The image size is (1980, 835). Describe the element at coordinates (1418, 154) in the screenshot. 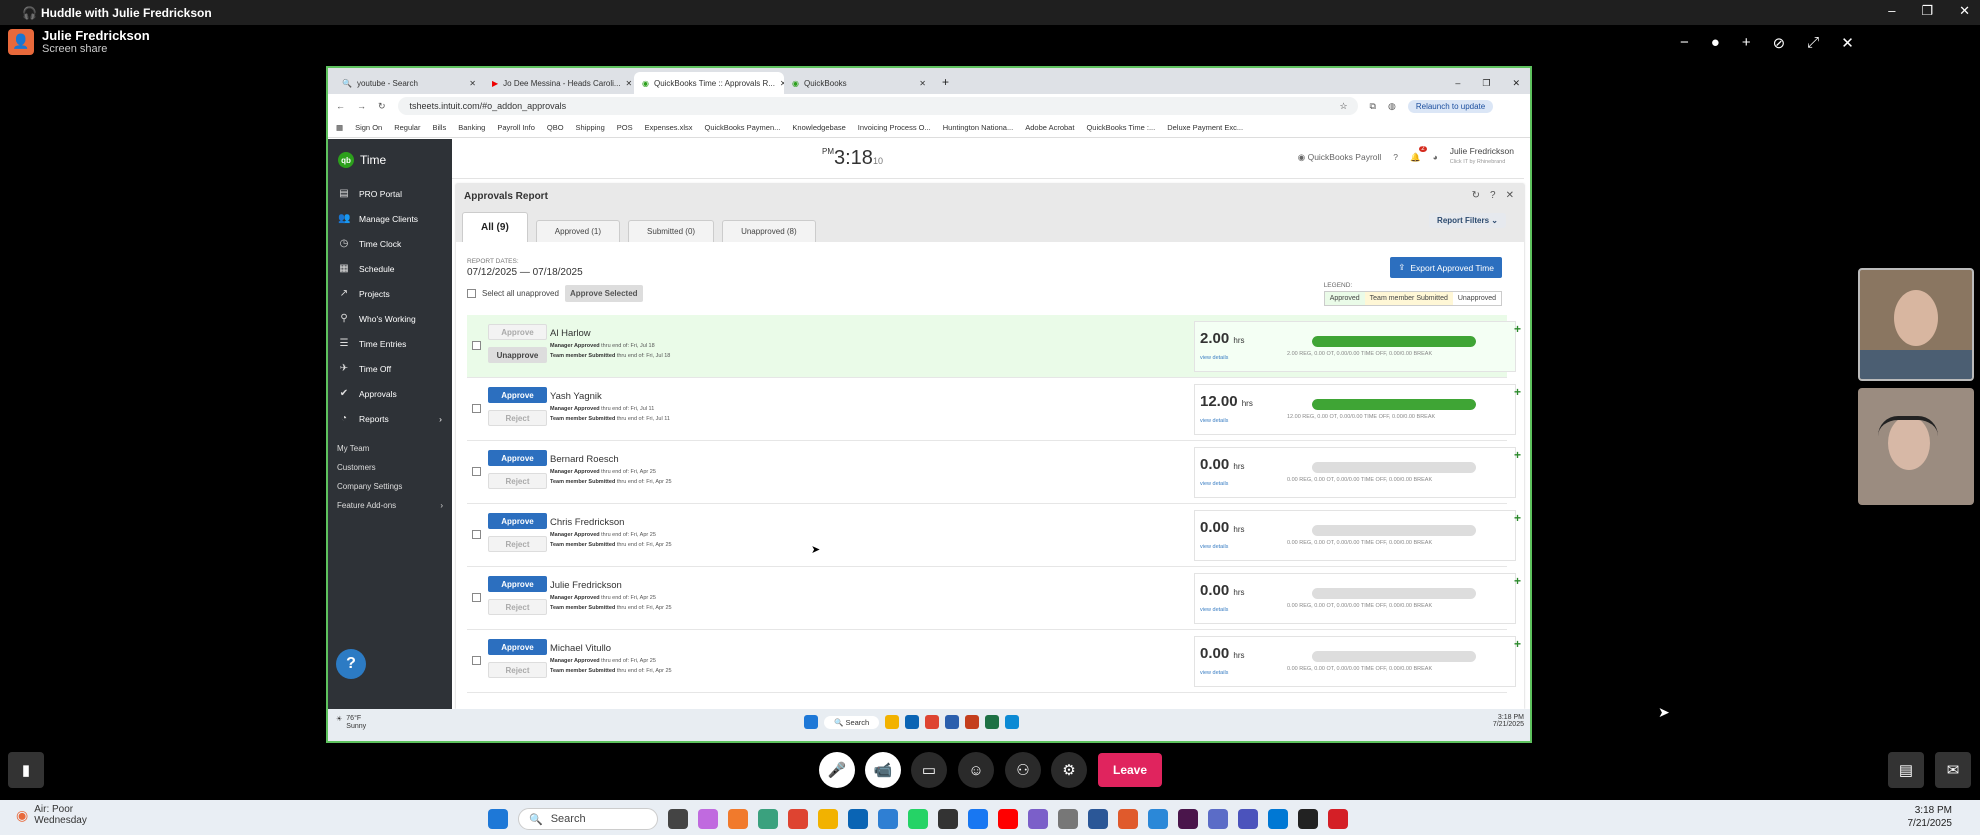

I see `bell-icon: 🔔 2` at that location.